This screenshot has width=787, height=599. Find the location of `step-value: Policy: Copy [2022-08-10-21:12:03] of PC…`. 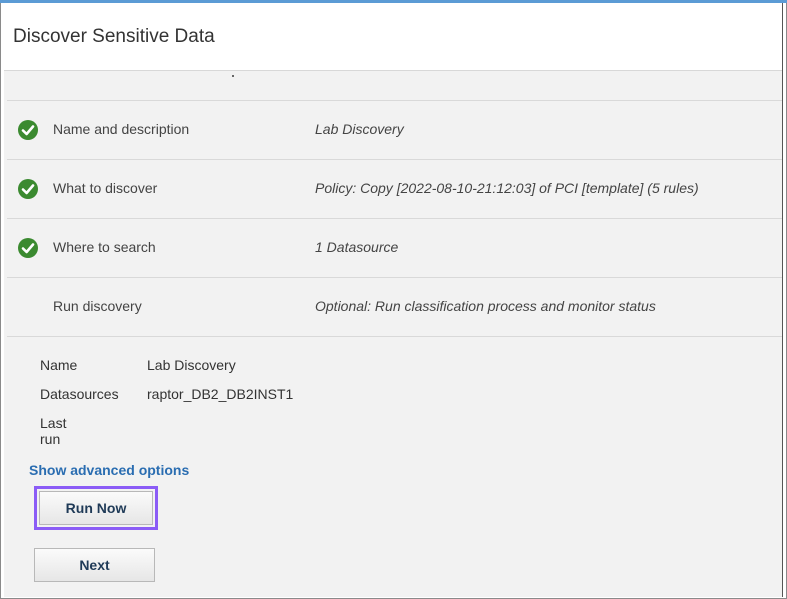

step-value: Policy: Copy [2022-08-10-21:12:03] of PC… is located at coordinates (507, 188).